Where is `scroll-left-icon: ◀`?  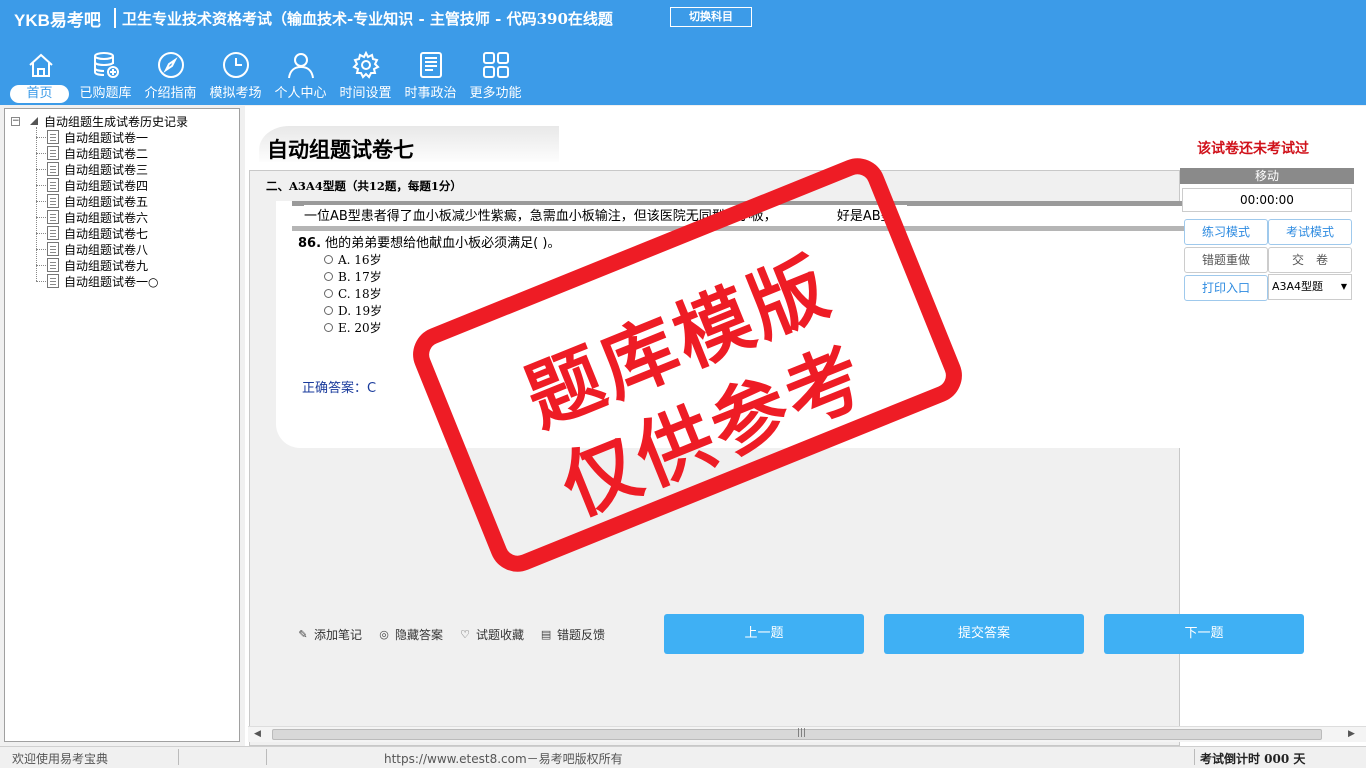
scroll-left-icon: ◀ is located at coordinates (259, 734).